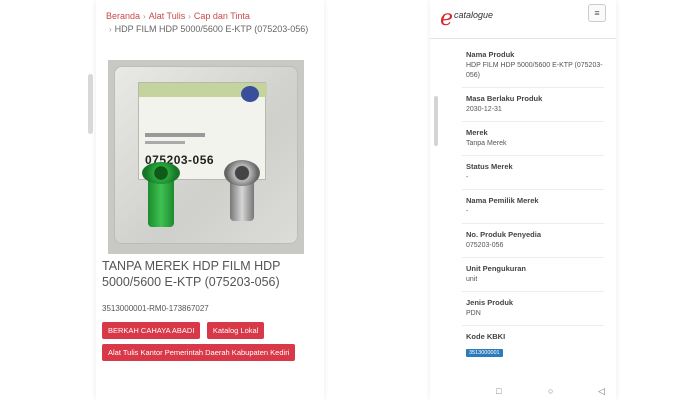 This screenshot has height=400, width=700. I want to click on package-logo-icon, so click(250, 94).